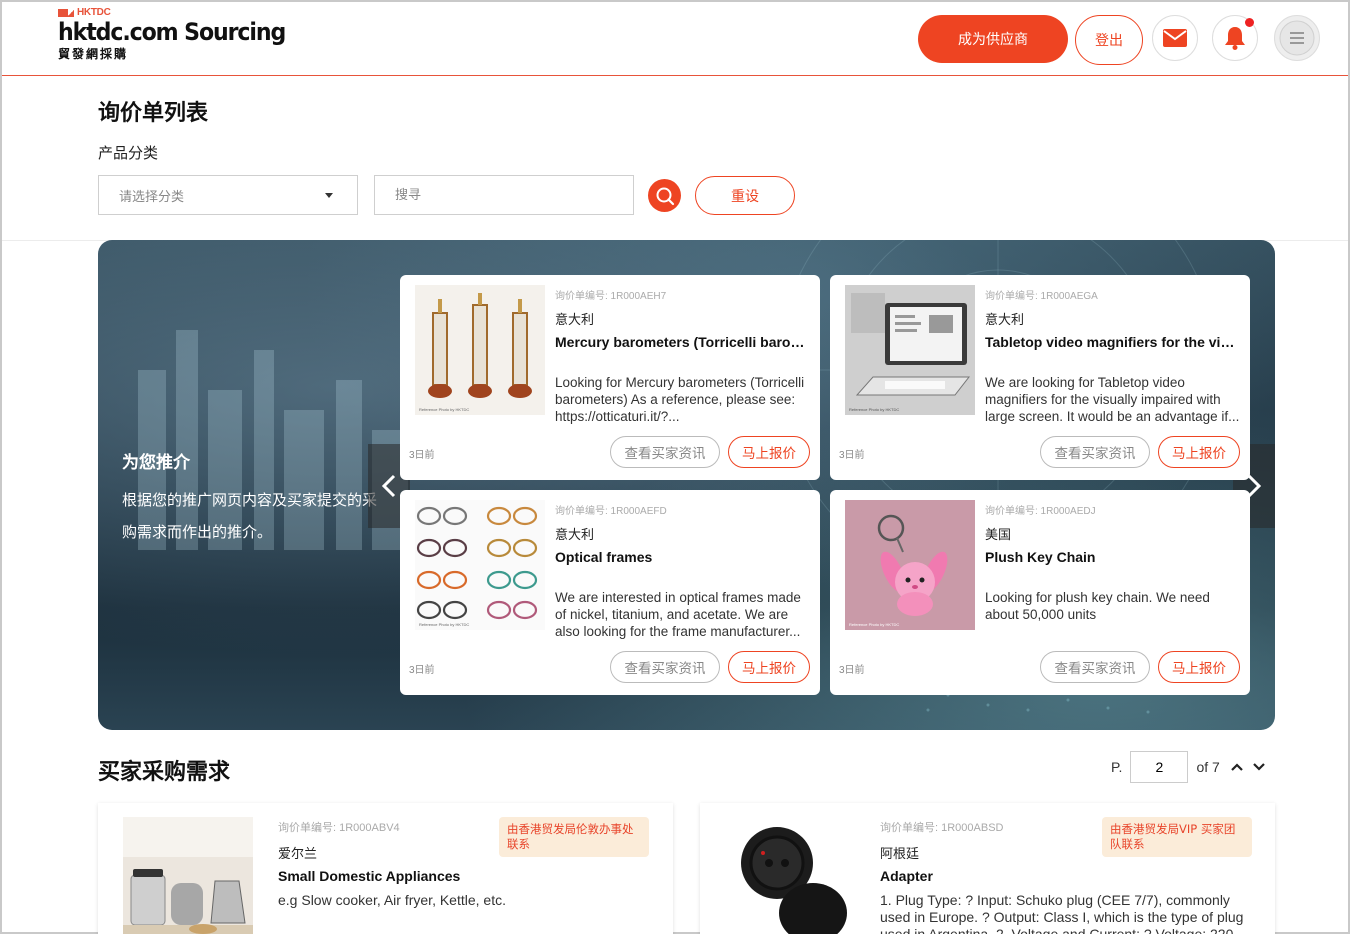 The width and height of the screenshot is (1350, 934). I want to click on site-header: HKTDC hktdc.com Sourcing 貿發網採購 成为供应商 登出, so click(675, 39).